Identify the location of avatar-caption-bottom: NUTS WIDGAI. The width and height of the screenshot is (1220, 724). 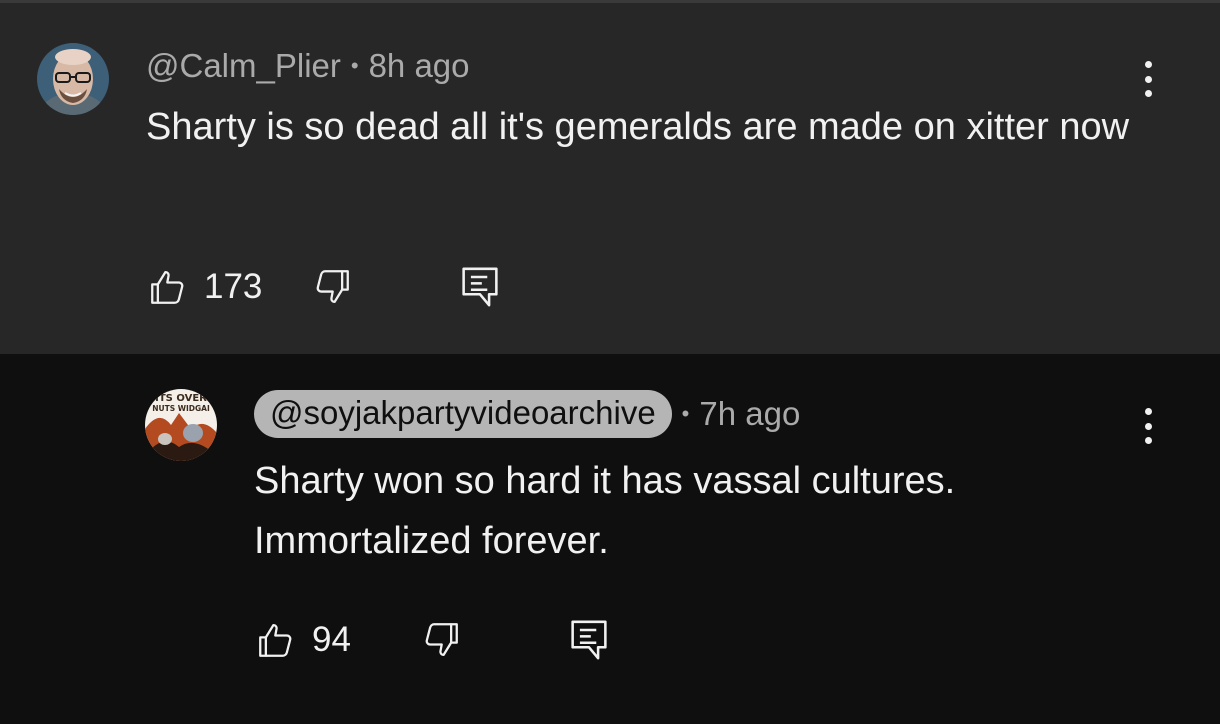
(181, 408).